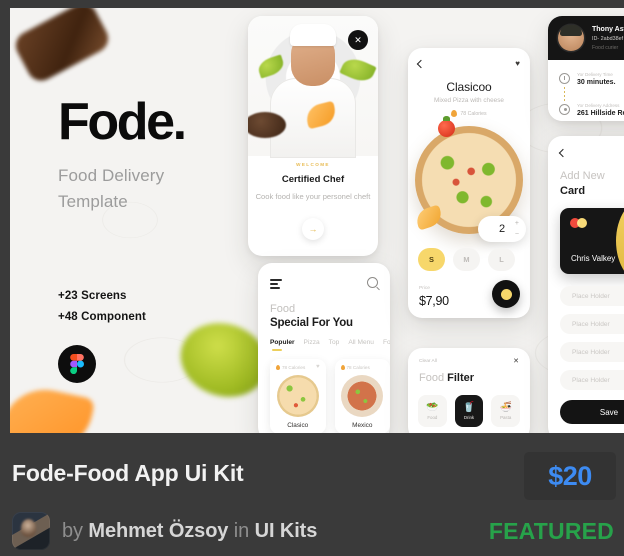 The width and height of the screenshot is (624, 556). I want to click on filter-chip-pasta: 🍜 Pasta, so click(506, 411).